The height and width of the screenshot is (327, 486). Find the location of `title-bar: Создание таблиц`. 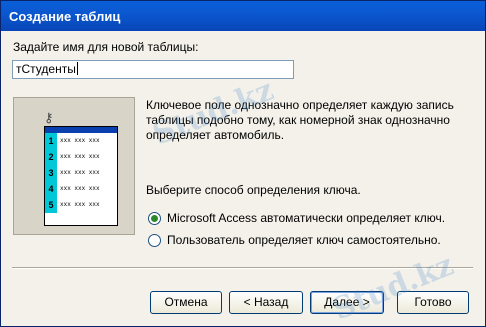

title-bar: Создание таблиц is located at coordinates (243, 16).